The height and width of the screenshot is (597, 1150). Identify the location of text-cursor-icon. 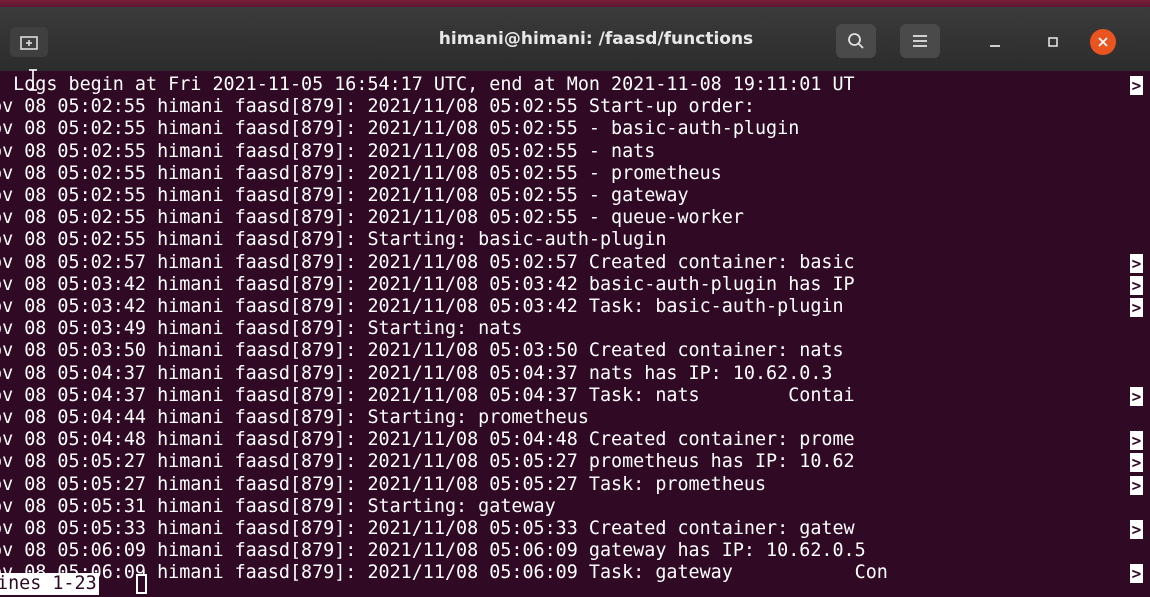
(33, 80).